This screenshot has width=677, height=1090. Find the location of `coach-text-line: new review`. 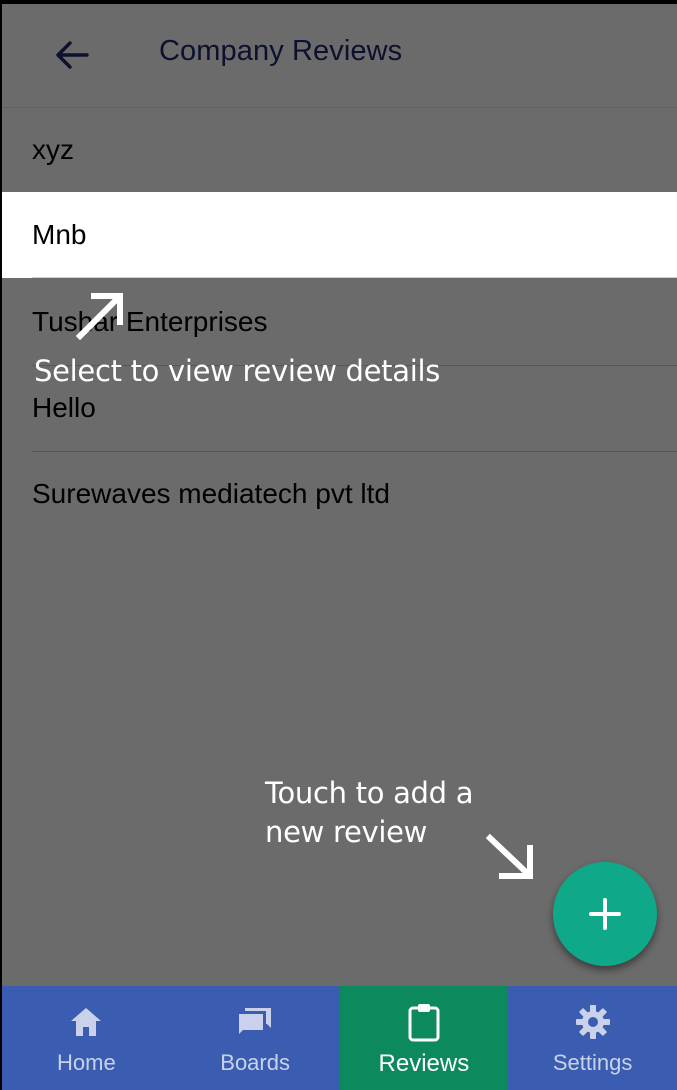

coach-text-line: new review is located at coordinates (346, 832).